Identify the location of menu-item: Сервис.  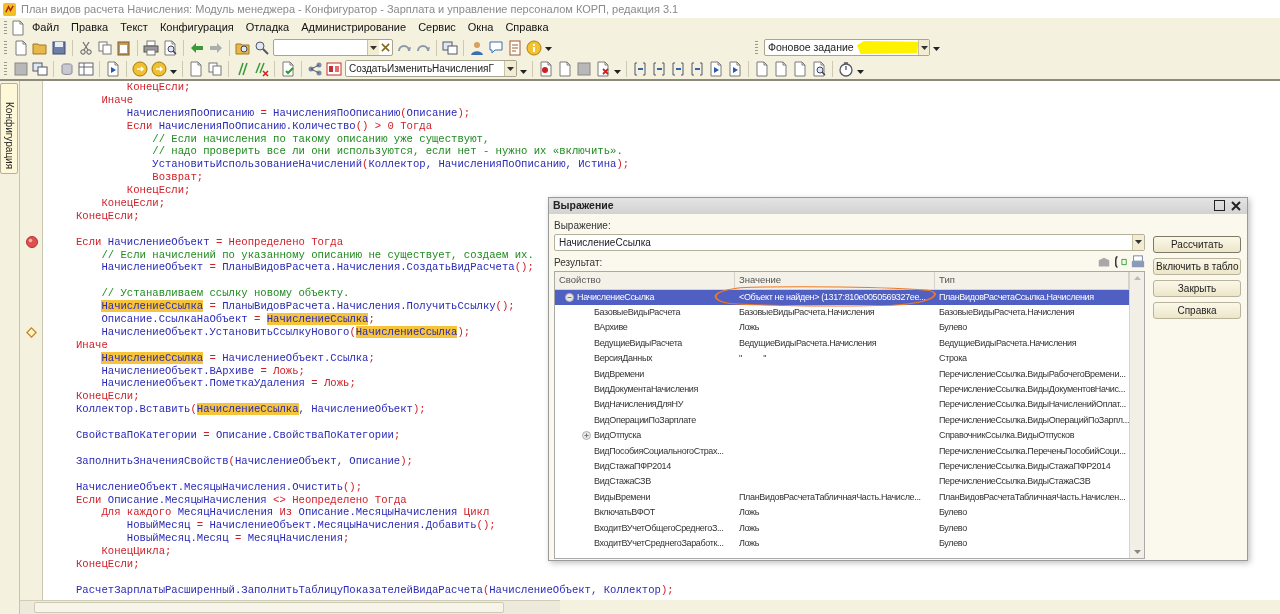
(437, 27).